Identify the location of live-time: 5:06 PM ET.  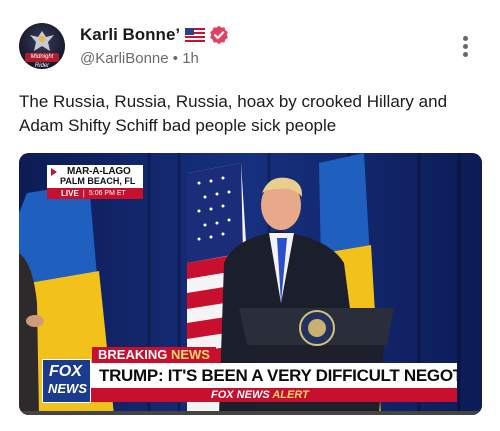
(107, 193).